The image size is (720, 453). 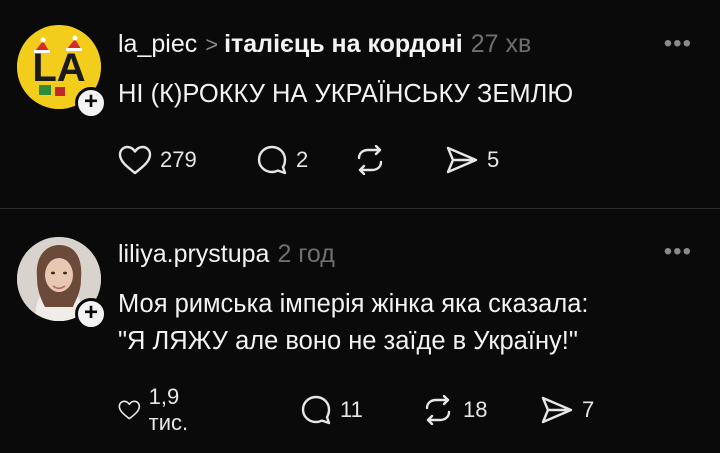 I want to click on like-count: 1,9 тис., so click(x=168, y=409).